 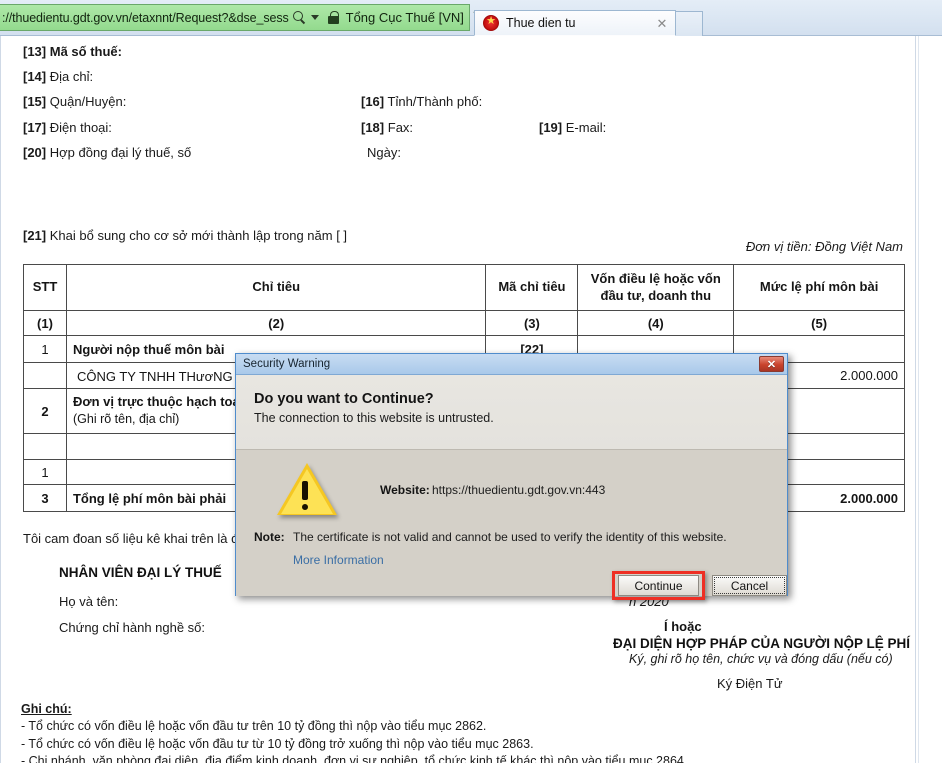 I want to click on dialog-button-row: Continue Cancel, so click(x=511, y=586).